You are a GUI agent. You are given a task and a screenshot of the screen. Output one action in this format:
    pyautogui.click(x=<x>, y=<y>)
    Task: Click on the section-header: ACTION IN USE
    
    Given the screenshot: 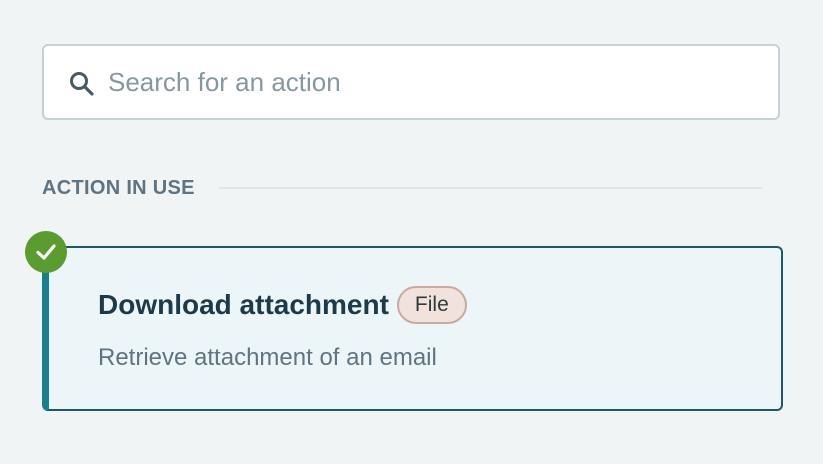 What is the action you would take?
    pyautogui.click(x=402, y=188)
    